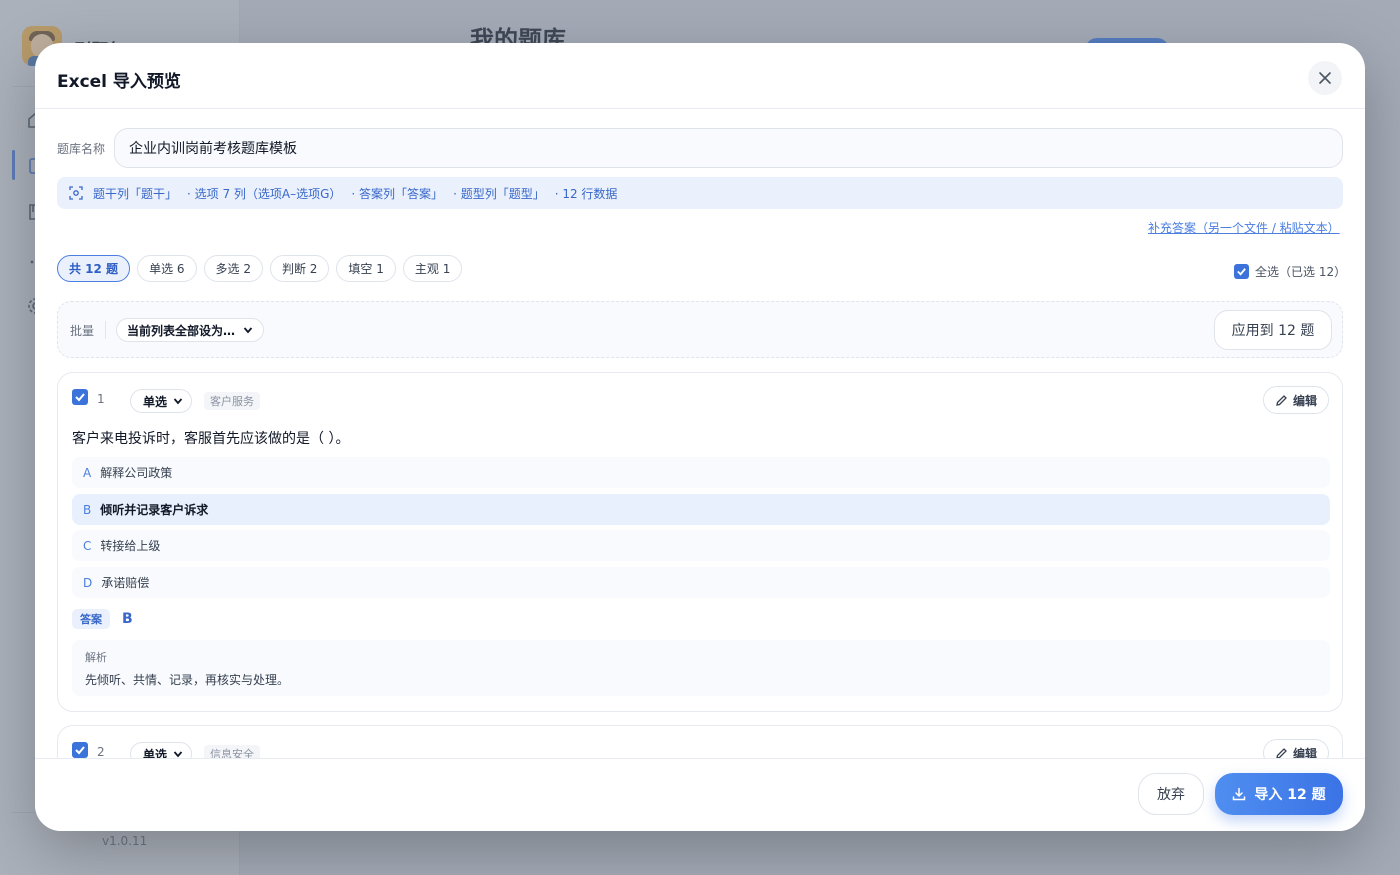 This screenshot has height=875, width=1400. Describe the element at coordinates (1171, 794) in the screenshot. I see `discard-button: 放弃` at that location.